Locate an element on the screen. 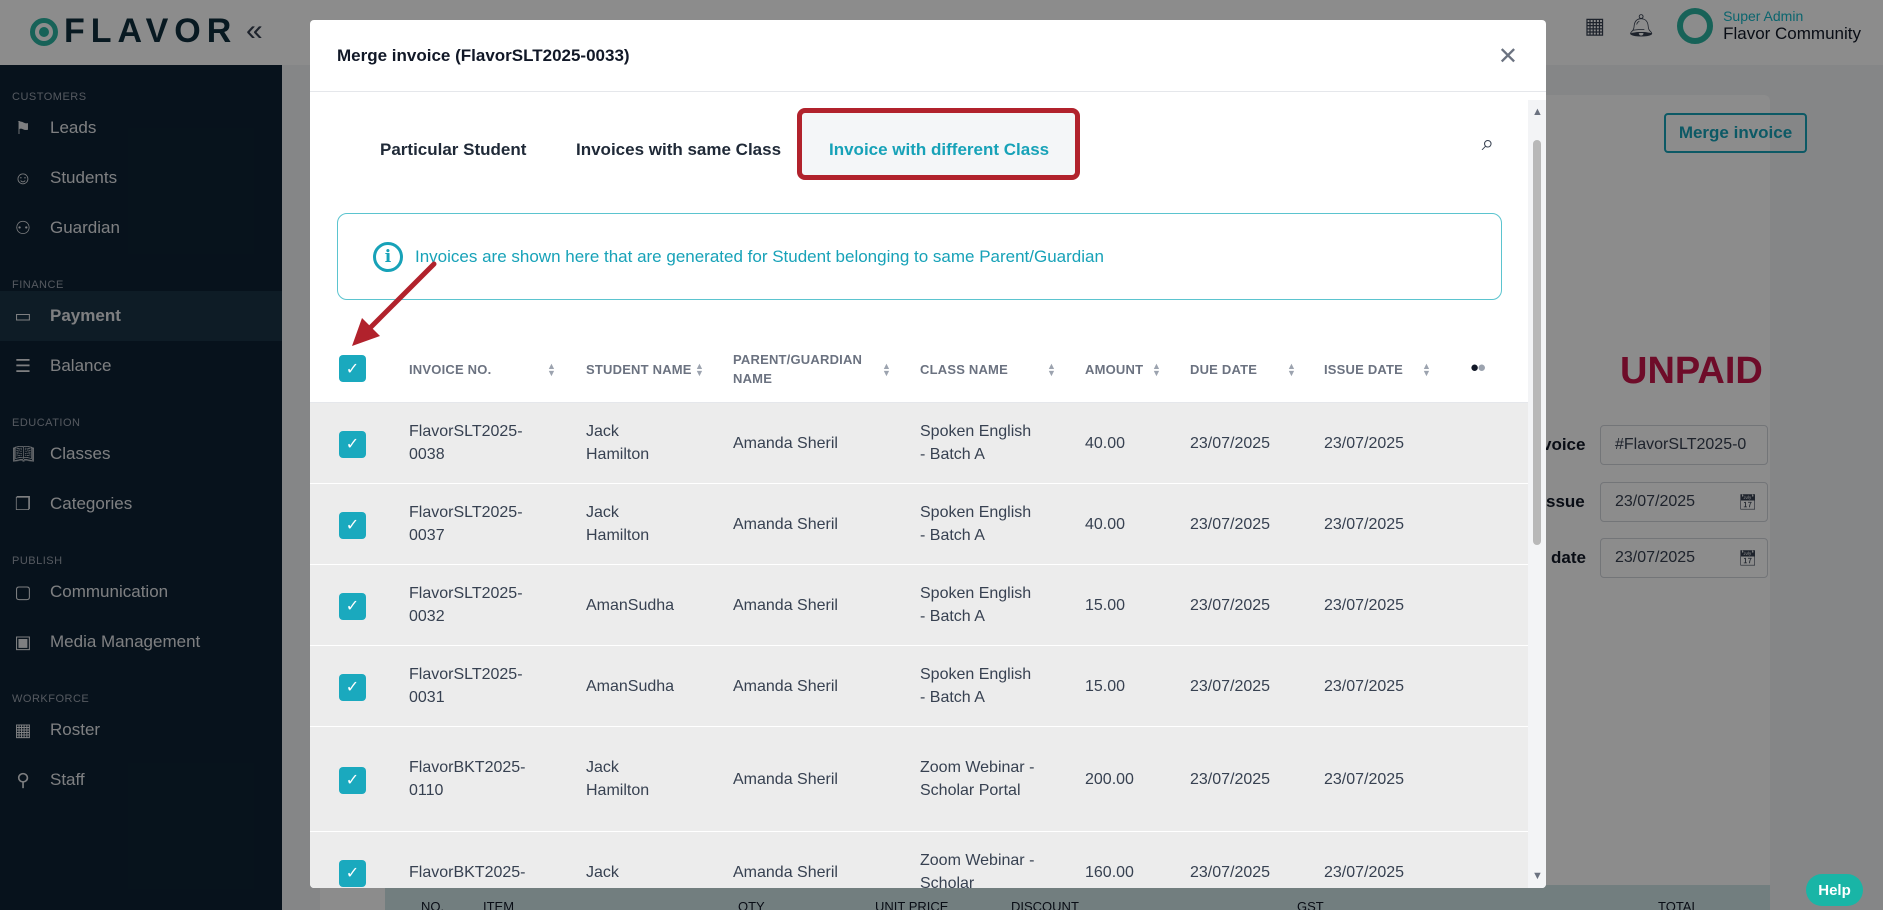  cell-invoice: FlavorSLT2025-0038 is located at coordinates (466, 443).